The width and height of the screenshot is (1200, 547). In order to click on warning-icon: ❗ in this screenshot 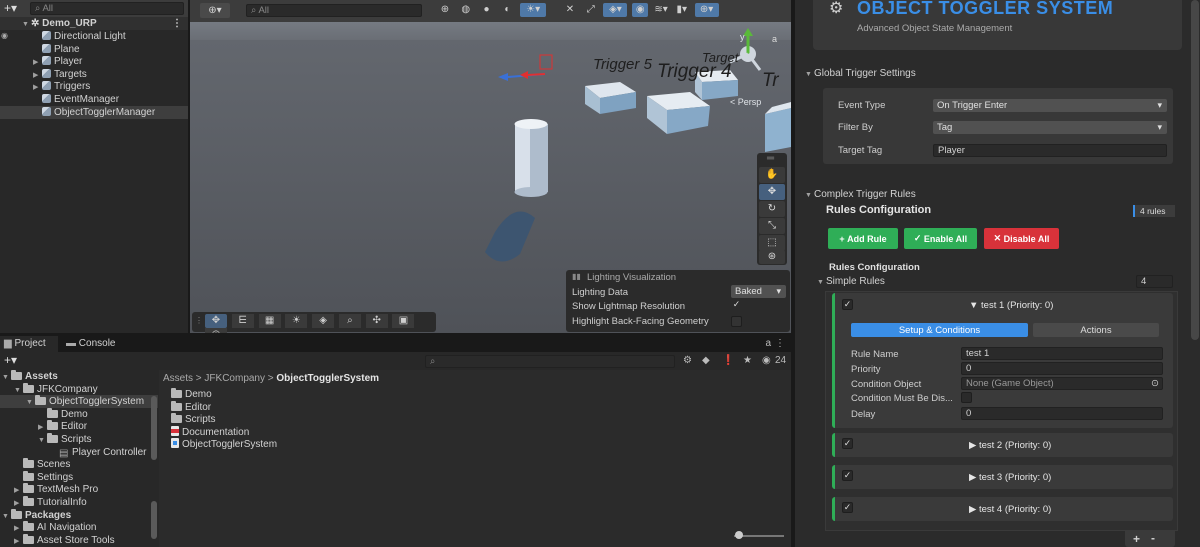, I will do `click(728, 360)`.